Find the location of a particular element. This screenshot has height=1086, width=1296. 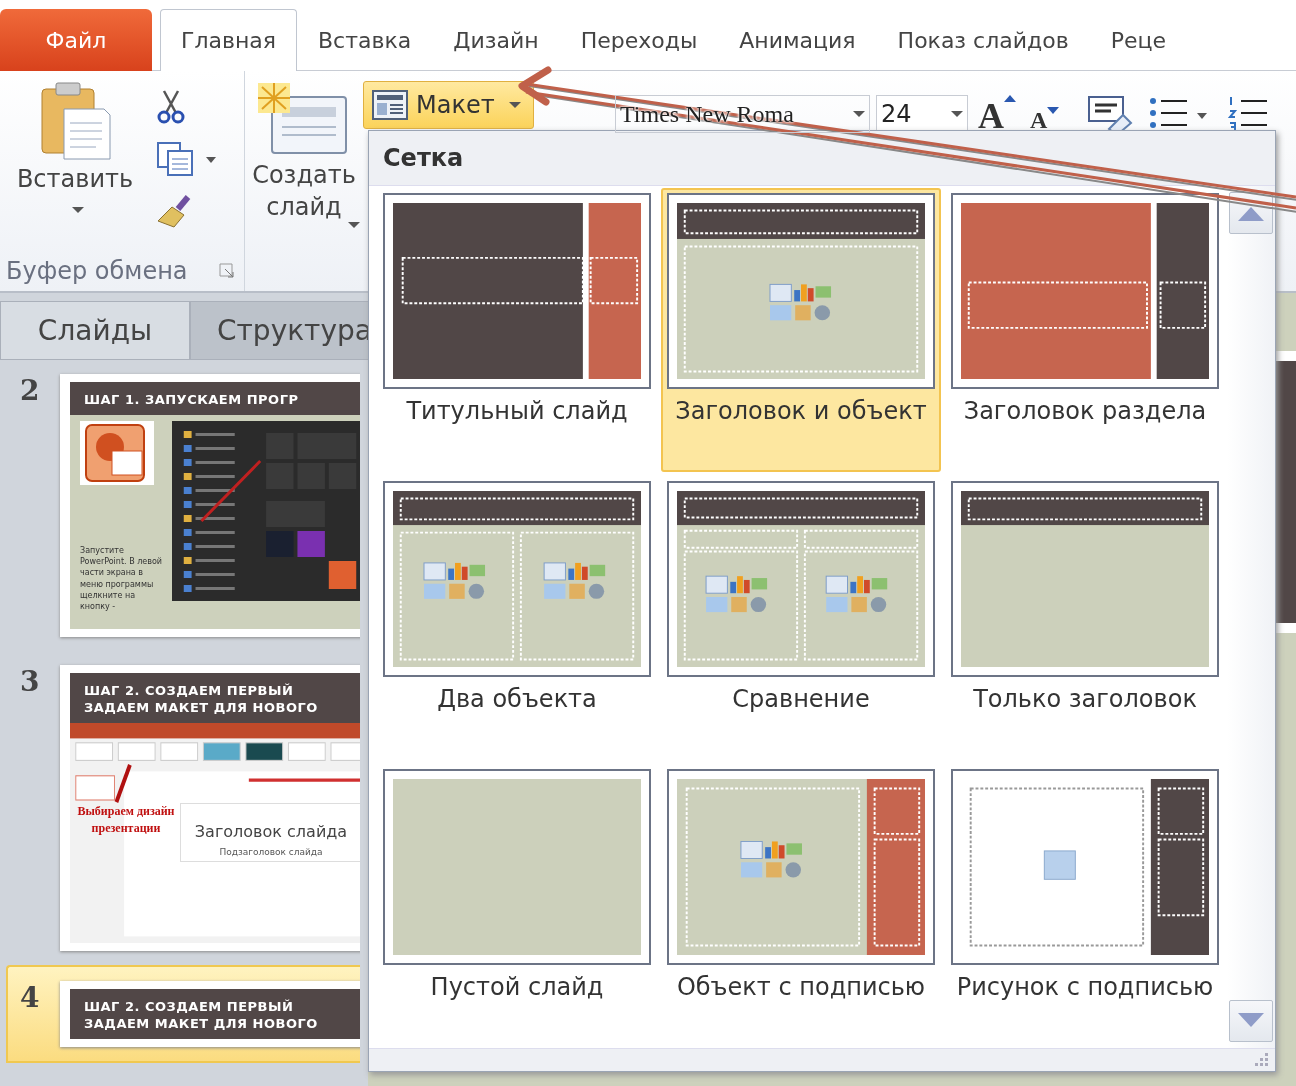

copy-icon is located at coordinates (187, 159).